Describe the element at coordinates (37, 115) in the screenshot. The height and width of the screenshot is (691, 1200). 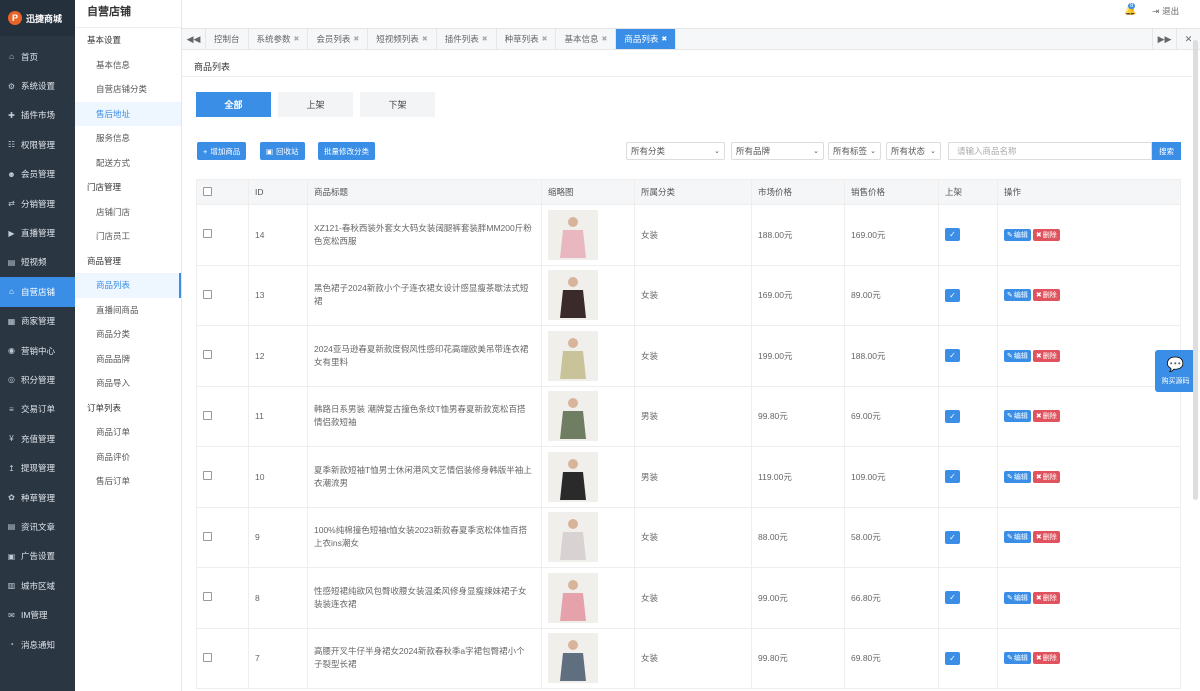
I see `nav-item: ✚ 插件市场` at that location.